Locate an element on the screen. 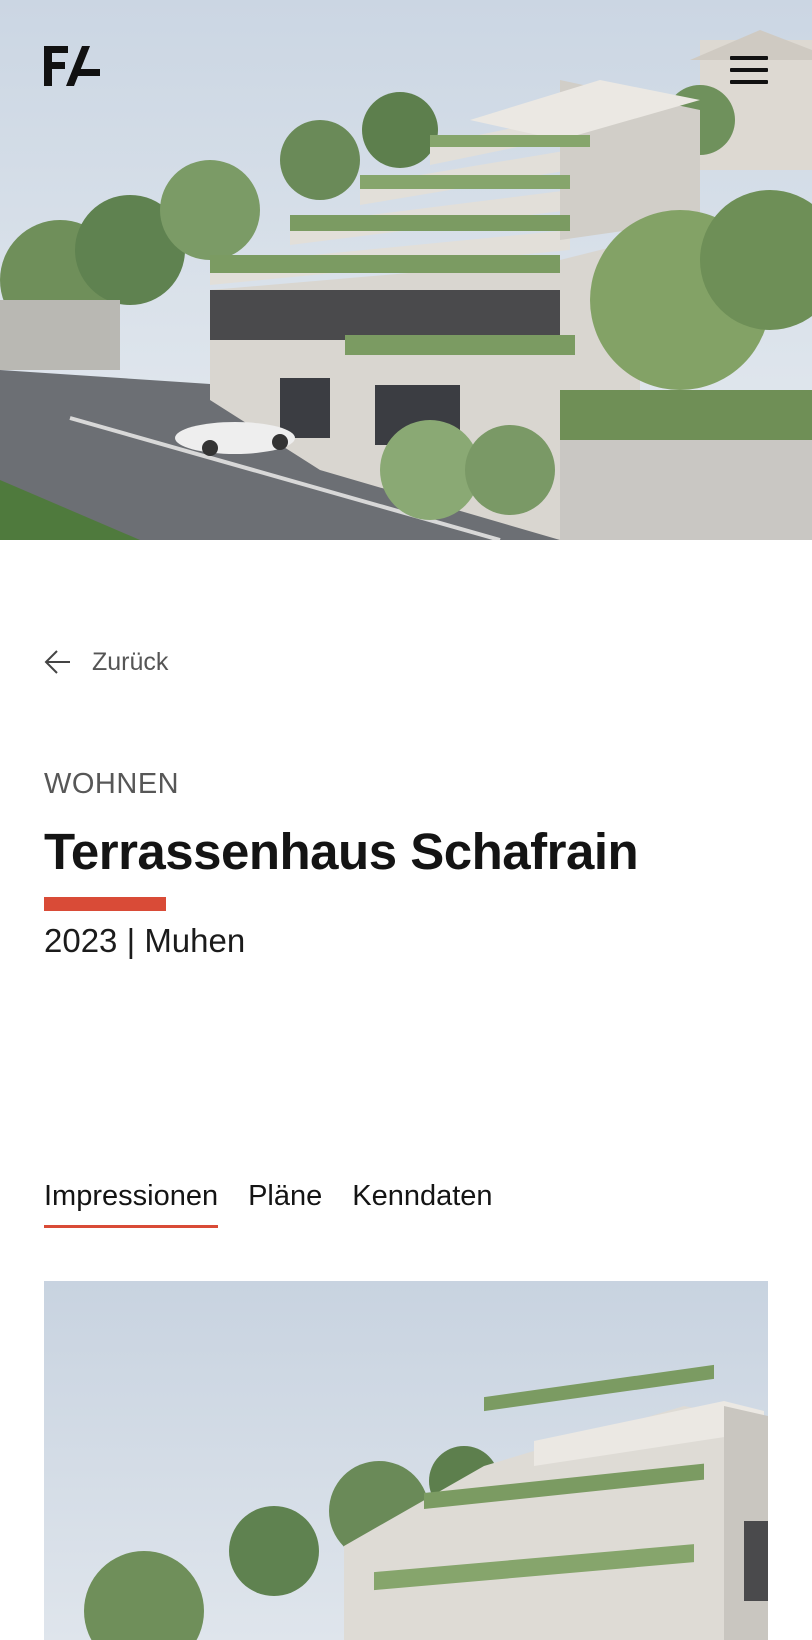 Image resolution: width=812 pixels, height=1640 pixels. project-category: WOHNEN is located at coordinates (112, 784).